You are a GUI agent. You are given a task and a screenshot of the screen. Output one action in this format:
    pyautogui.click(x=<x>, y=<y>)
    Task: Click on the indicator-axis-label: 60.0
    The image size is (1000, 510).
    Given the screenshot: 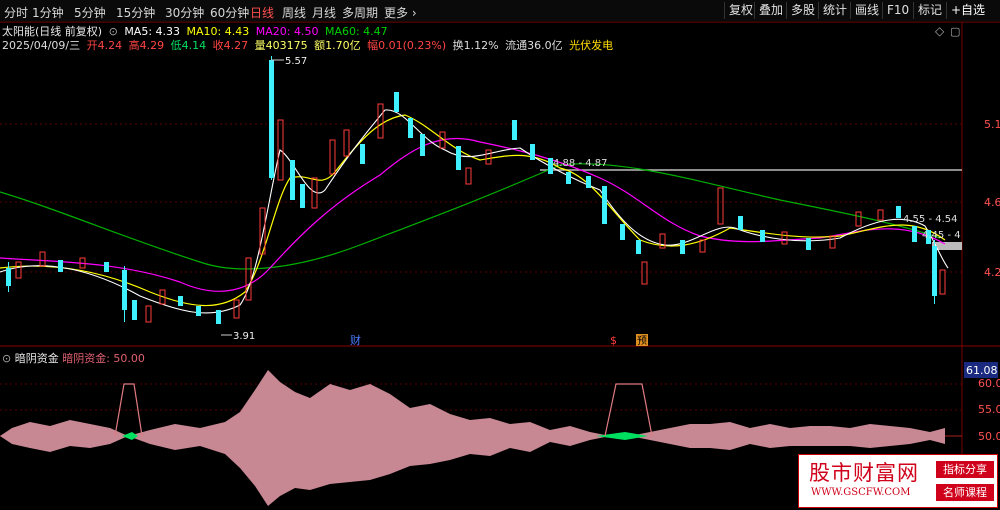 What is the action you would take?
    pyautogui.click(x=989, y=383)
    